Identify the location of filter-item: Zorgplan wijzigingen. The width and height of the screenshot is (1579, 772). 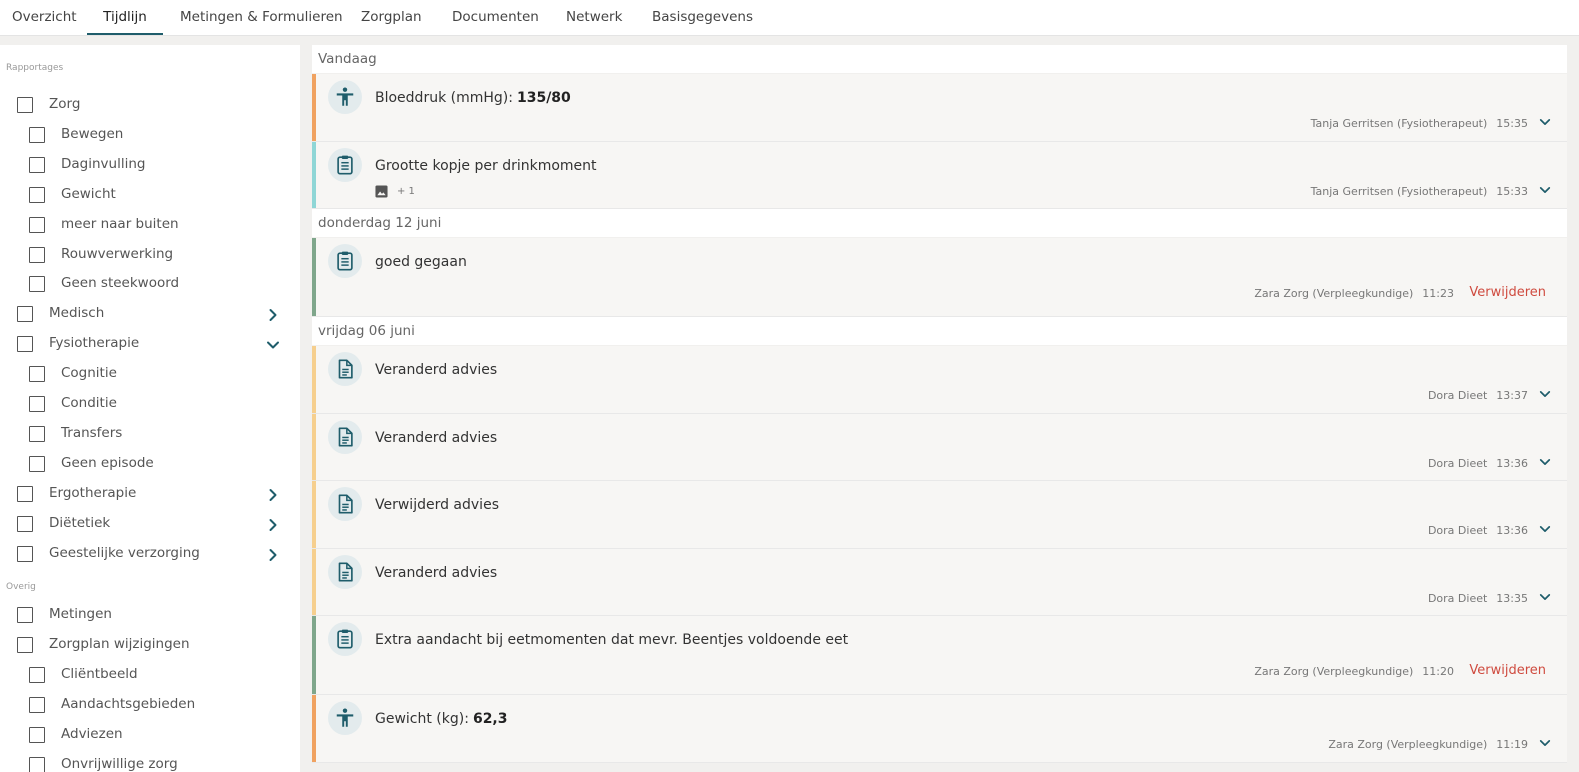
(150, 646).